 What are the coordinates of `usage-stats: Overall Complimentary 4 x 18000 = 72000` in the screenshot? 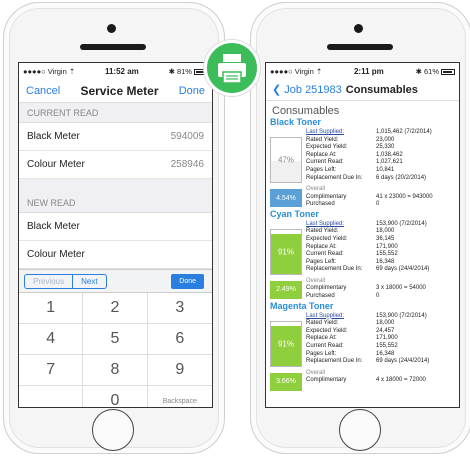 It's located at (380, 380).